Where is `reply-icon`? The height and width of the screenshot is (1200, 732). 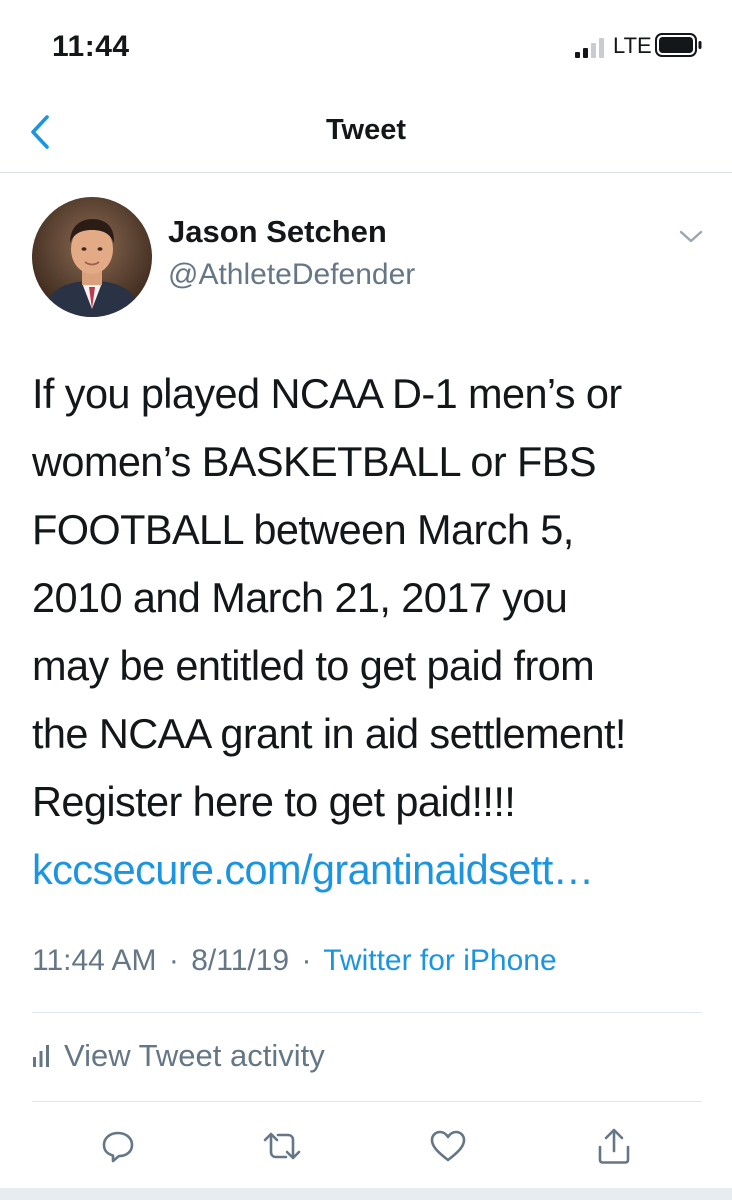
reply-icon is located at coordinates (118, 1147).